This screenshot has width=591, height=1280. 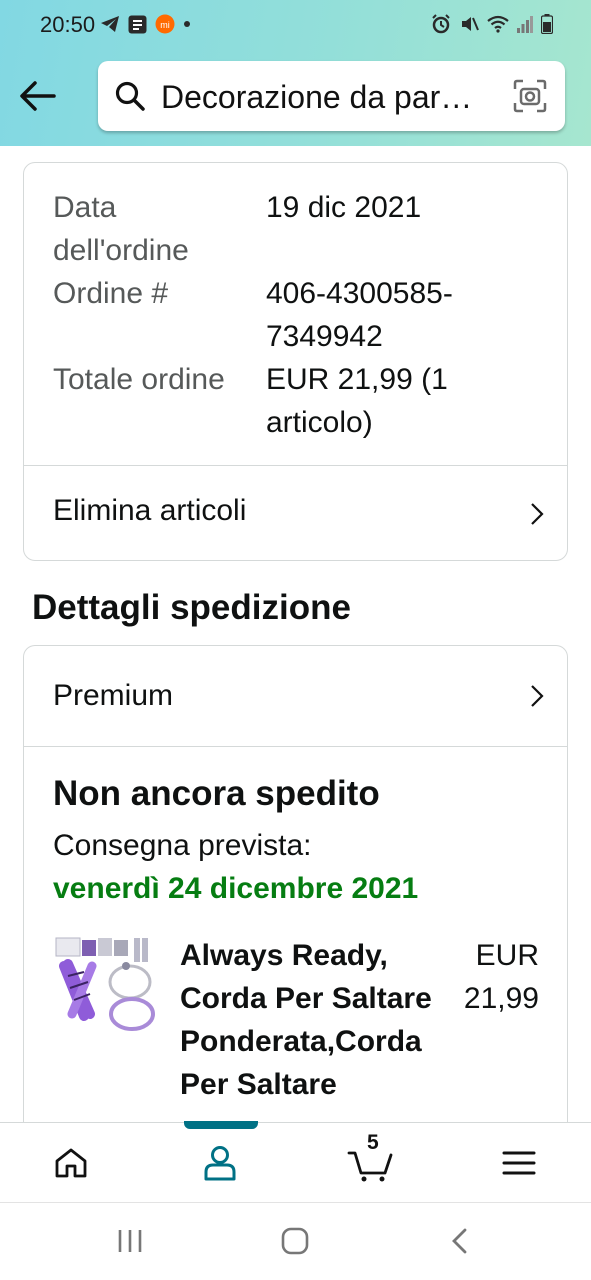 What do you see at coordinates (137, 24) in the screenshot?
I see `app-notification-icon` at bounding box center [137, 24].